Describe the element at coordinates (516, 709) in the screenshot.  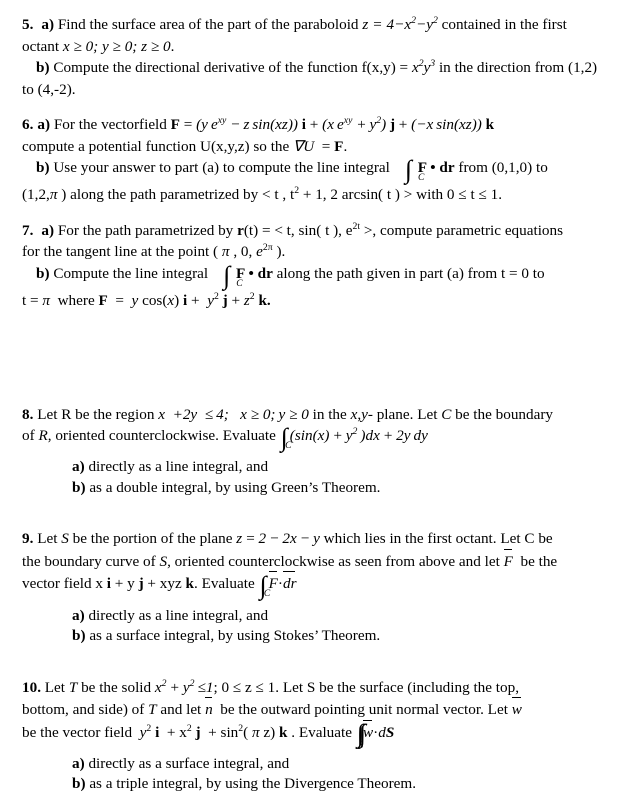
I see `problem-10-field-symbol: w` at that location.